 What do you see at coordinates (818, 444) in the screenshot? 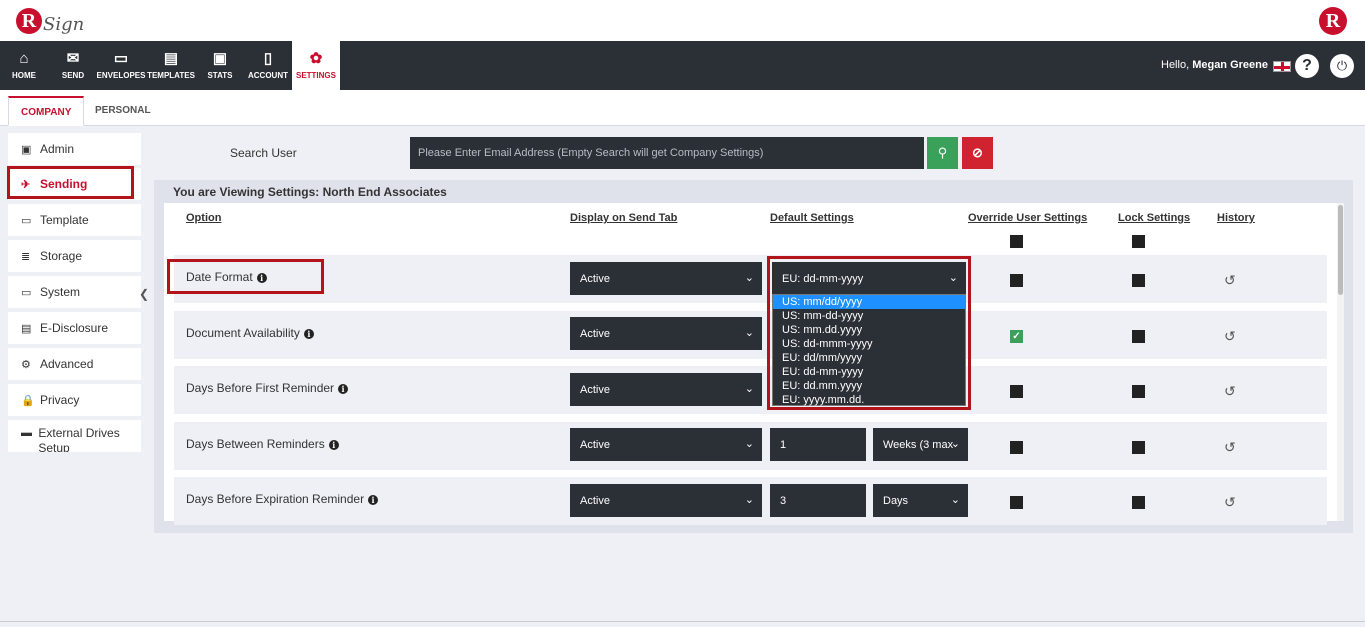
I see `between-reminders-value-input: 1` at bounding box center [818, 444].